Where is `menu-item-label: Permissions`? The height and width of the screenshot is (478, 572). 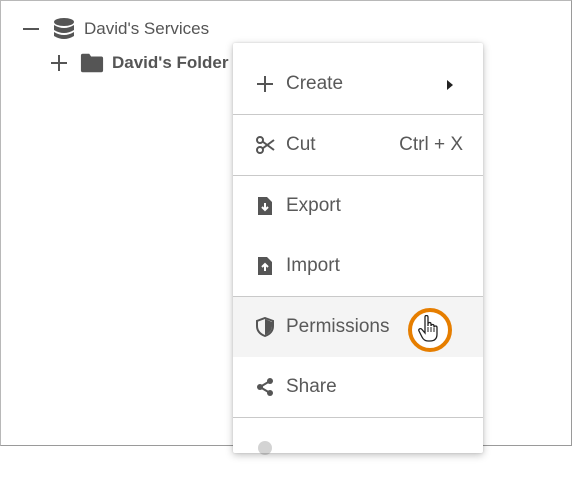
menu-item-label: Permissions is located at coordinates (338, 326).